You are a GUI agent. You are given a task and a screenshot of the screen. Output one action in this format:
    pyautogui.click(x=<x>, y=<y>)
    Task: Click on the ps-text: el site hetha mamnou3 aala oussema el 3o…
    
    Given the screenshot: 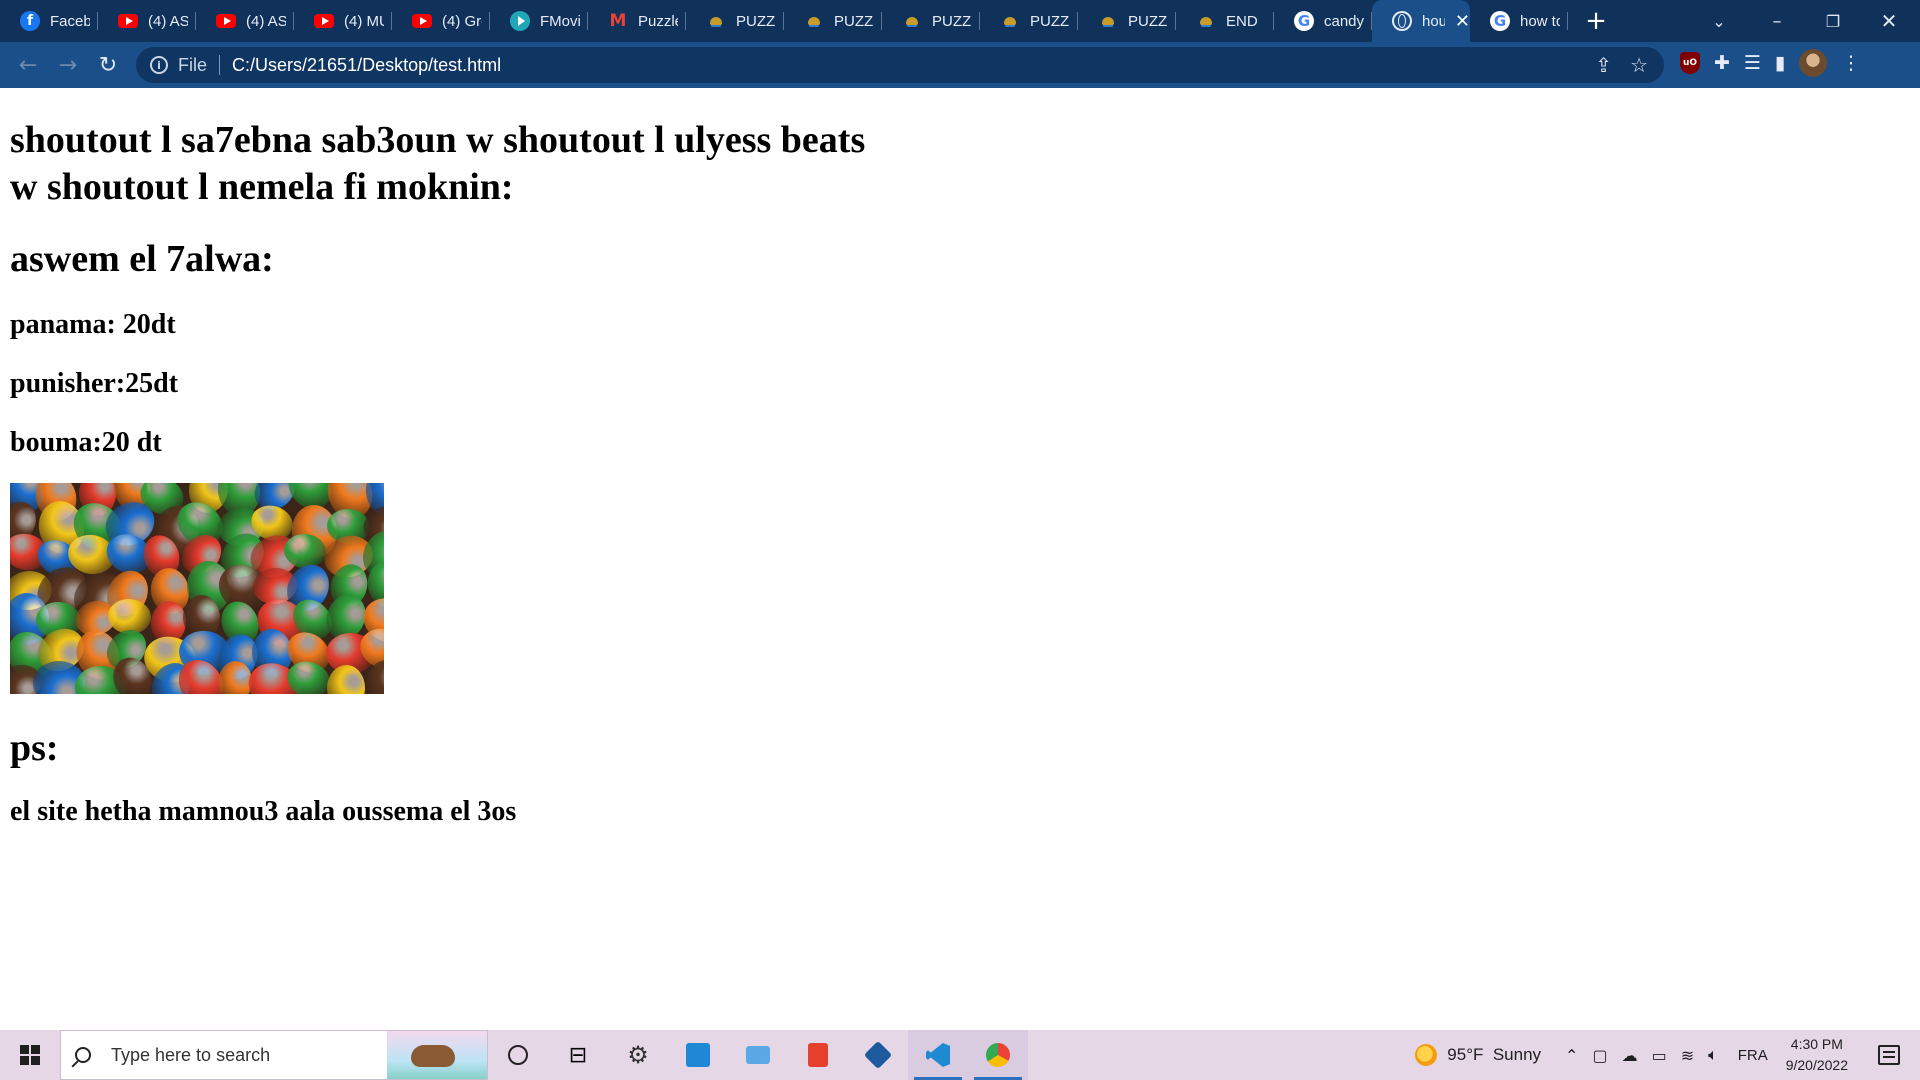 What is the action you would take?
    pyautogui.click(x=263, y=811)
    